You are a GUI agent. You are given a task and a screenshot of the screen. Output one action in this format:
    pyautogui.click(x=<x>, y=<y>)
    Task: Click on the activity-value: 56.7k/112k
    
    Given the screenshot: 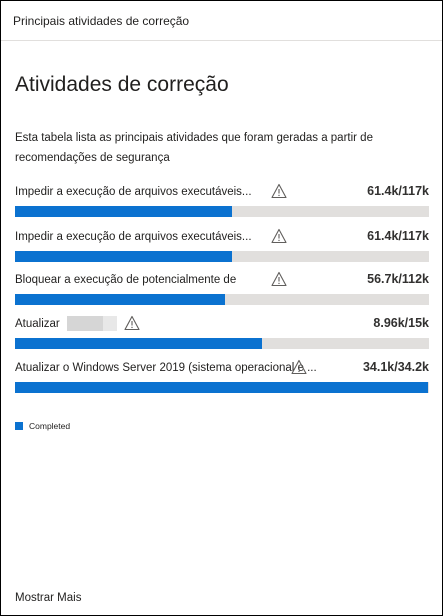 What is the action you would take?
    pyautogui.click(x=398, y=279)
    